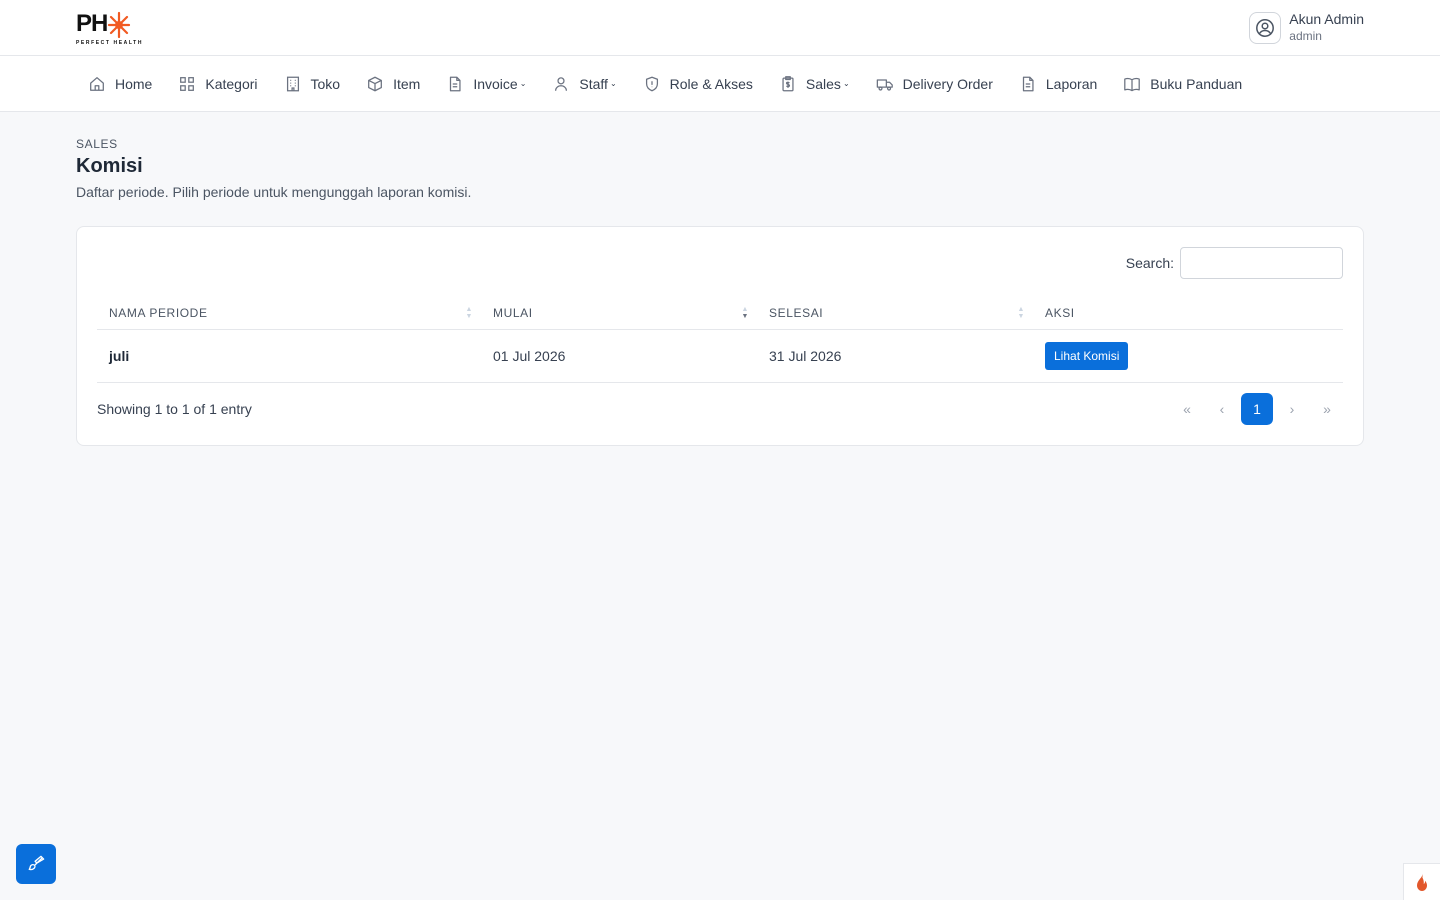  Describe the element at coordinates (1060, 312) in the screenshot. I see `column-label: AKSI` at that location.